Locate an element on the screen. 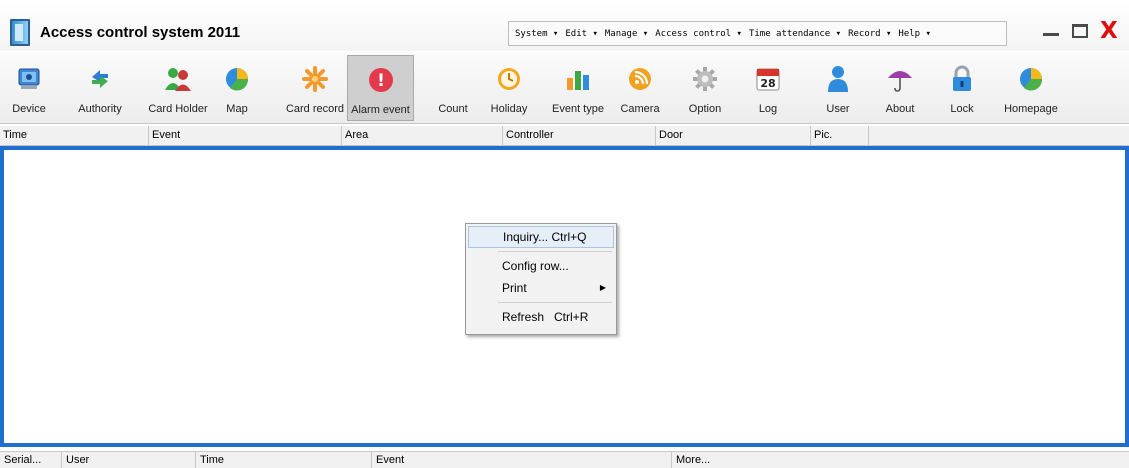 The image size is (1129, 468). camera-icon is located at coordinates (640, 79).